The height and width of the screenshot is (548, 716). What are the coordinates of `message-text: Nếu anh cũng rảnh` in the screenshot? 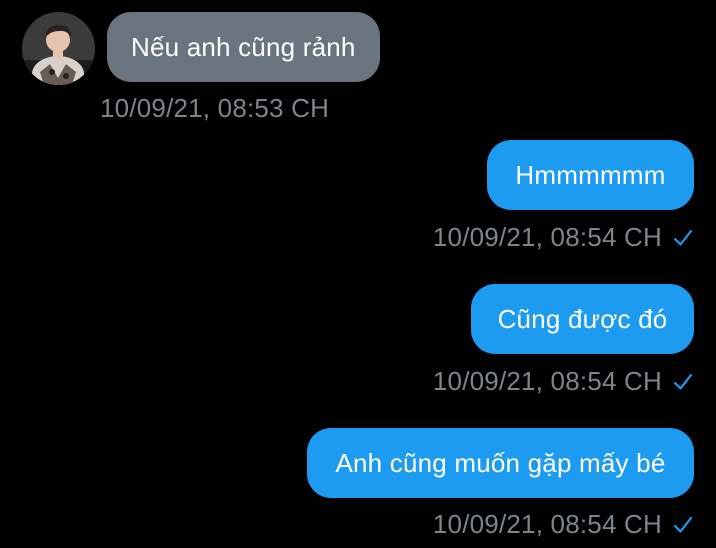 It's located at (243, 46).